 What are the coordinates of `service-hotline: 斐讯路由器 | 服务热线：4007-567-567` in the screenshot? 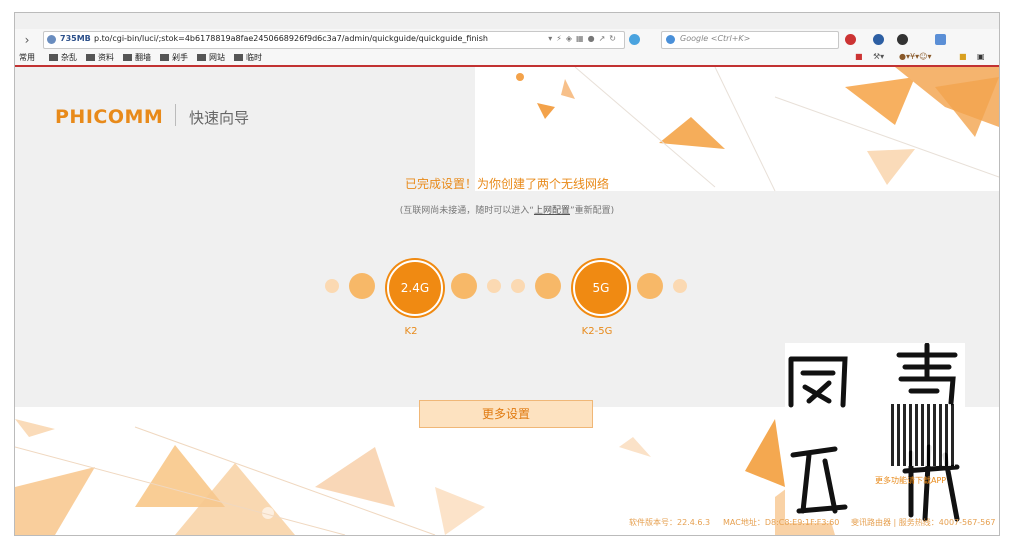 It's located at (923, 522).